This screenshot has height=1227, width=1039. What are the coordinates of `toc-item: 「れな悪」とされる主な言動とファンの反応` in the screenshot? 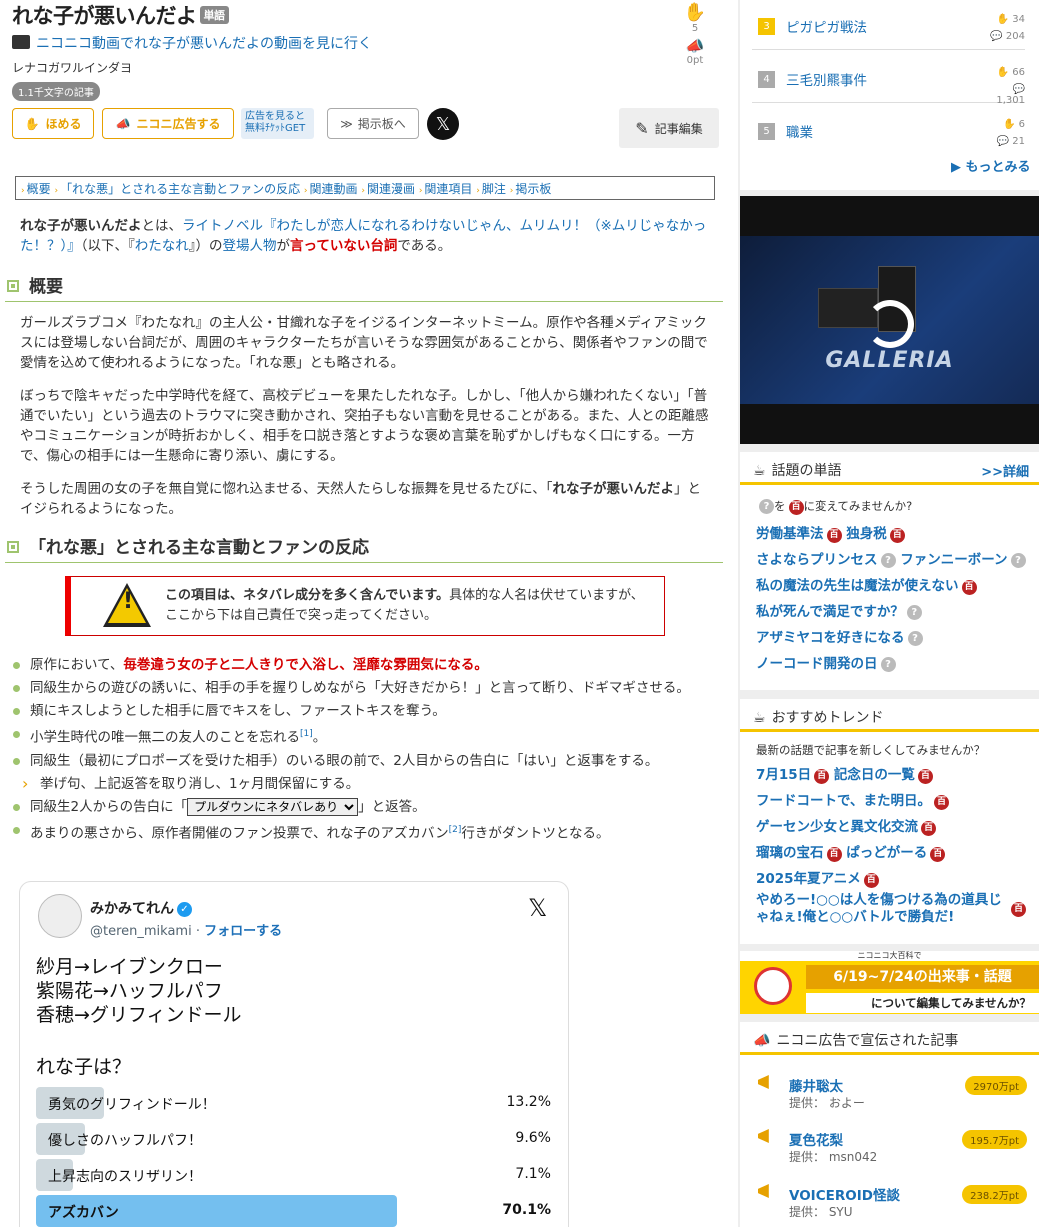 It's located at (180, 189).